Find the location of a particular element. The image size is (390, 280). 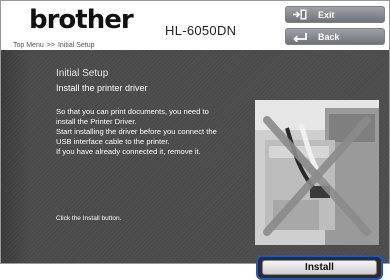

breadcrumb-top-menu: Top Menu is located at coordinates (28, 45).